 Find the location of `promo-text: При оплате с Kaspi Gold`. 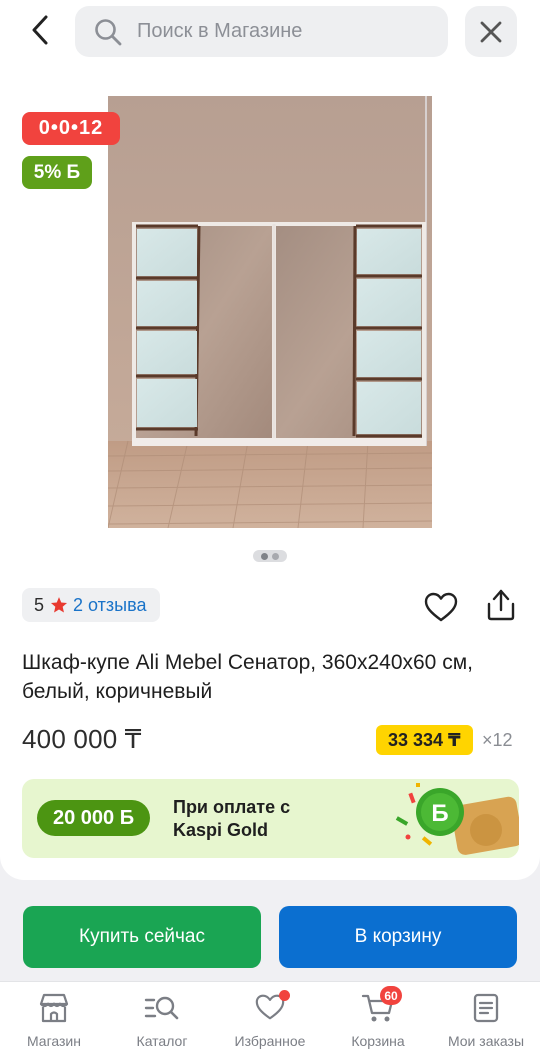

promo-text: При оплате с Kaspi Gold is located at coordinates (231, 819).